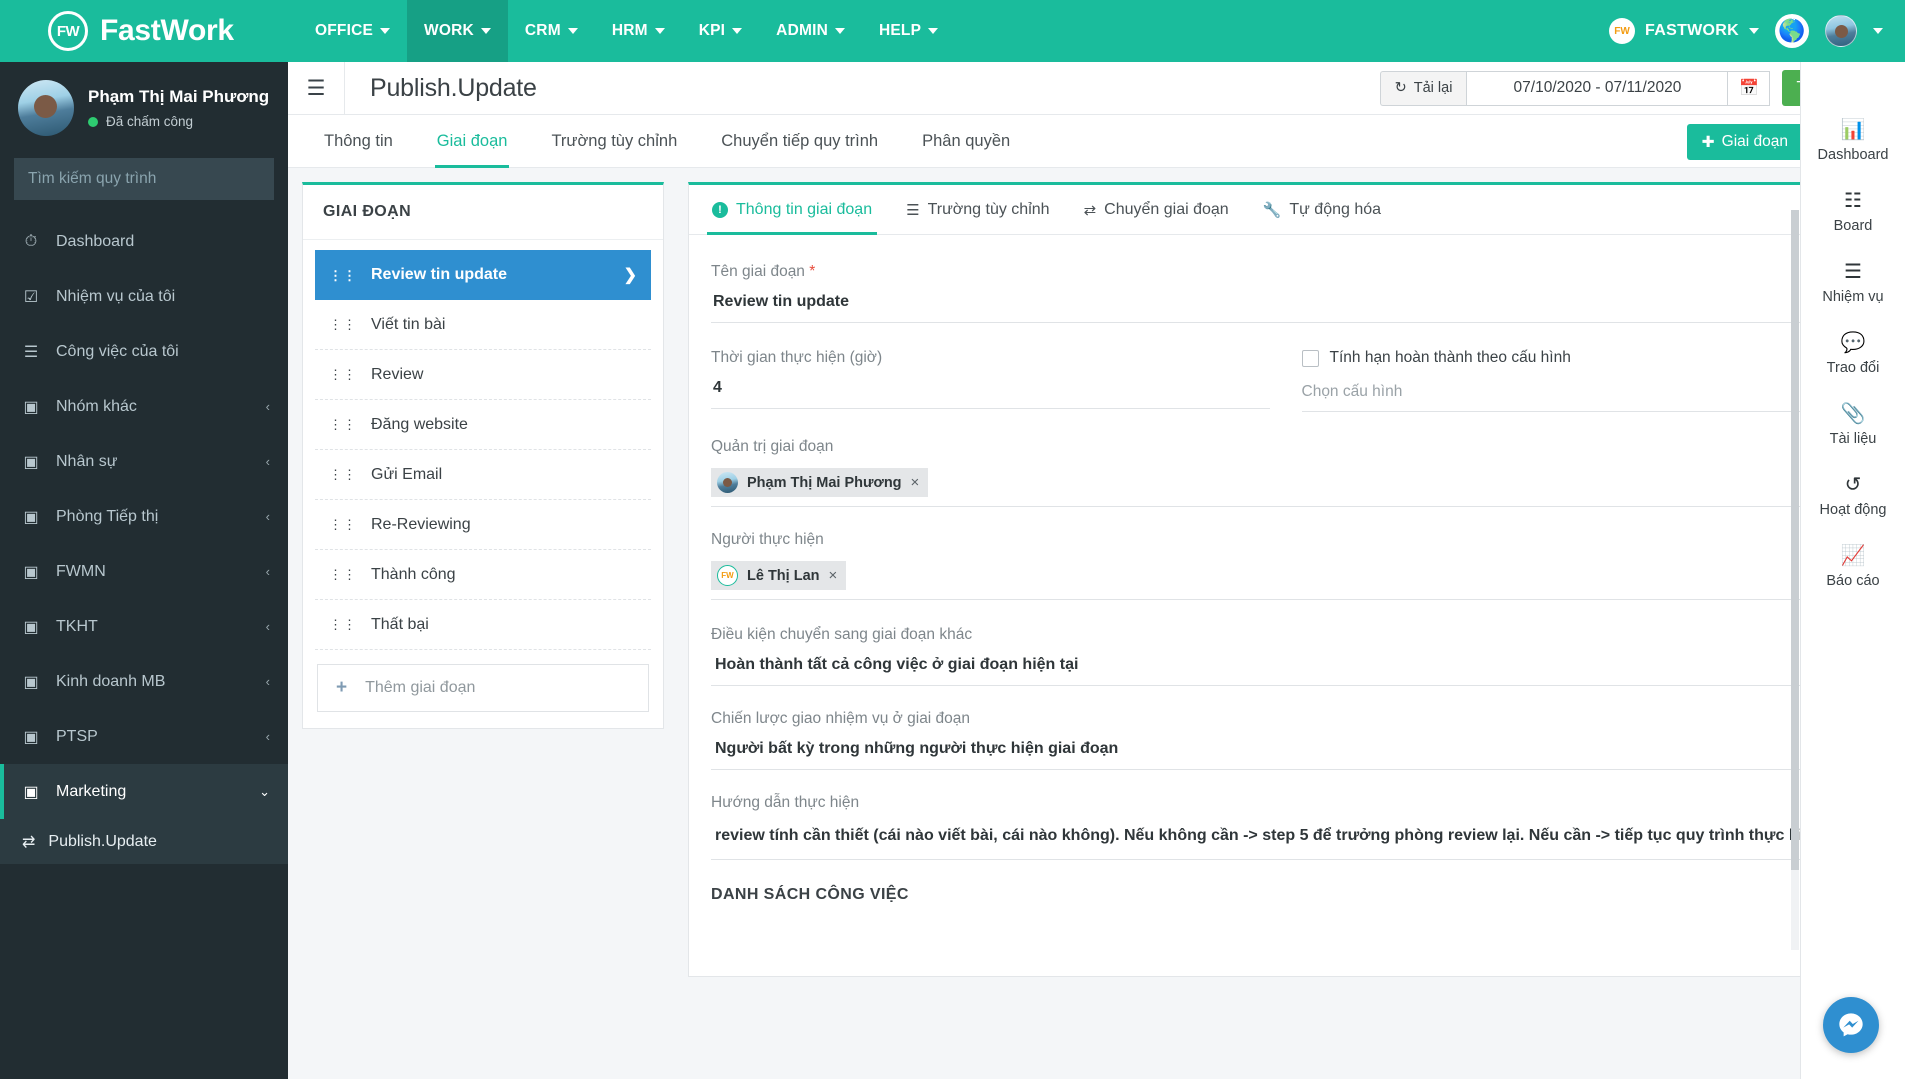 Image resolution: width=1905 pixels, height=1079 pixels. What do you see at coordinates (483, 325) in the screenshot?
I see `stage-row-viet-tin-bai: ⋮⋮ Viết tin bài` at bounding box center [483, 325].